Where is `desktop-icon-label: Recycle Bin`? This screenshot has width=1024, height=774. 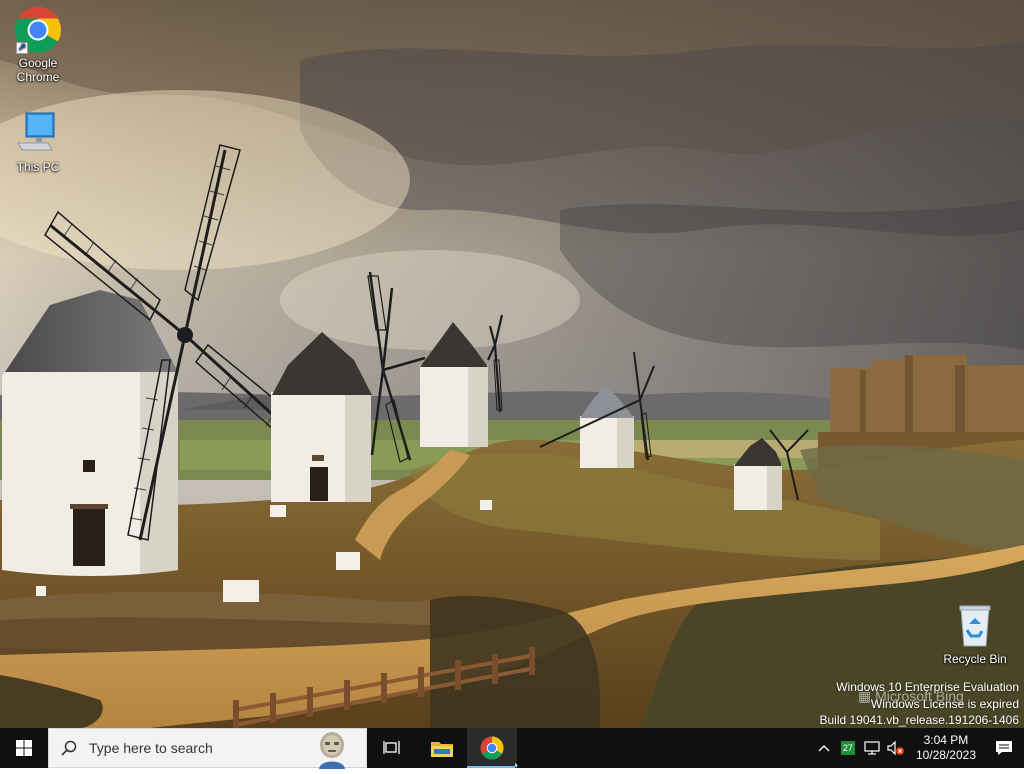 desktop-icon-label: Recycle Bin is located at coordinates (975, 659).